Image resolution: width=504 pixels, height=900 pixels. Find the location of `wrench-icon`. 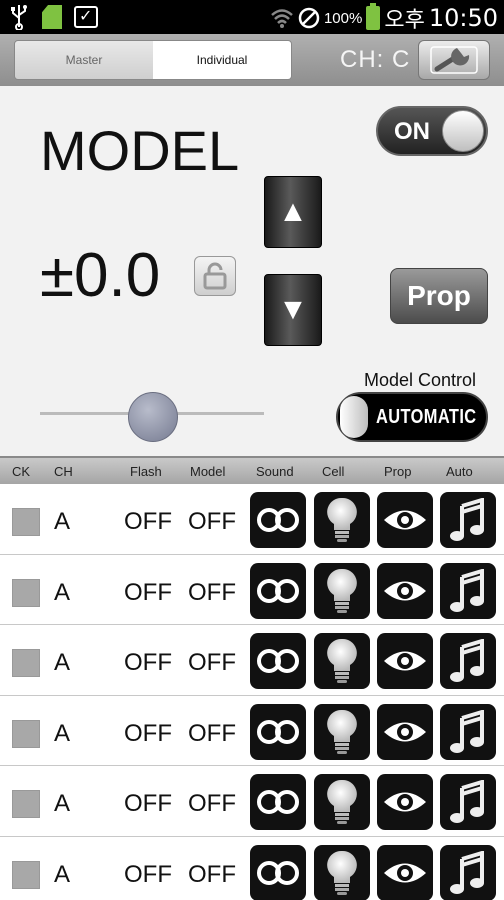

wrench-icon is located at coordinates (454, 60).